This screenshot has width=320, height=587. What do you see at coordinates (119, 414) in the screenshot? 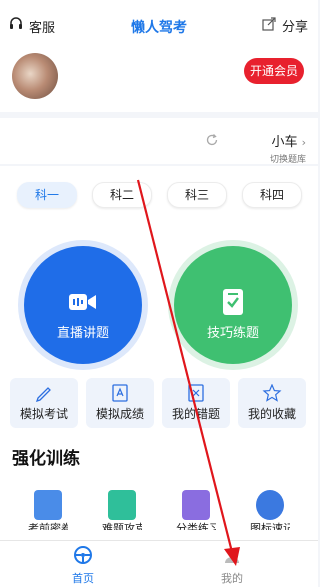
I see `mock-score-label: 模拟成绩` at bounding box center [119, 414].